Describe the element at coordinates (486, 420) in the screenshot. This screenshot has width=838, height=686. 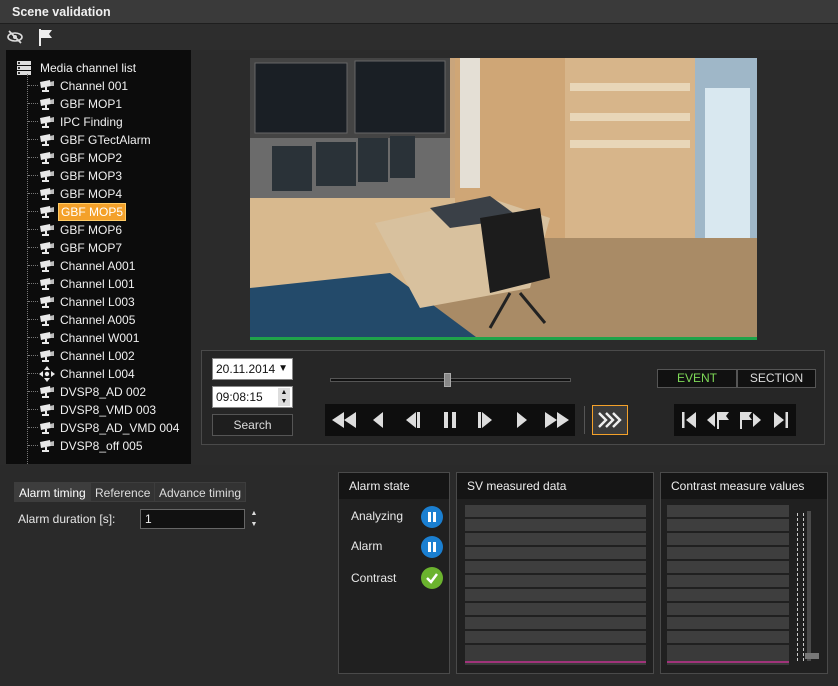
I see `step-forward-icon` at that location.